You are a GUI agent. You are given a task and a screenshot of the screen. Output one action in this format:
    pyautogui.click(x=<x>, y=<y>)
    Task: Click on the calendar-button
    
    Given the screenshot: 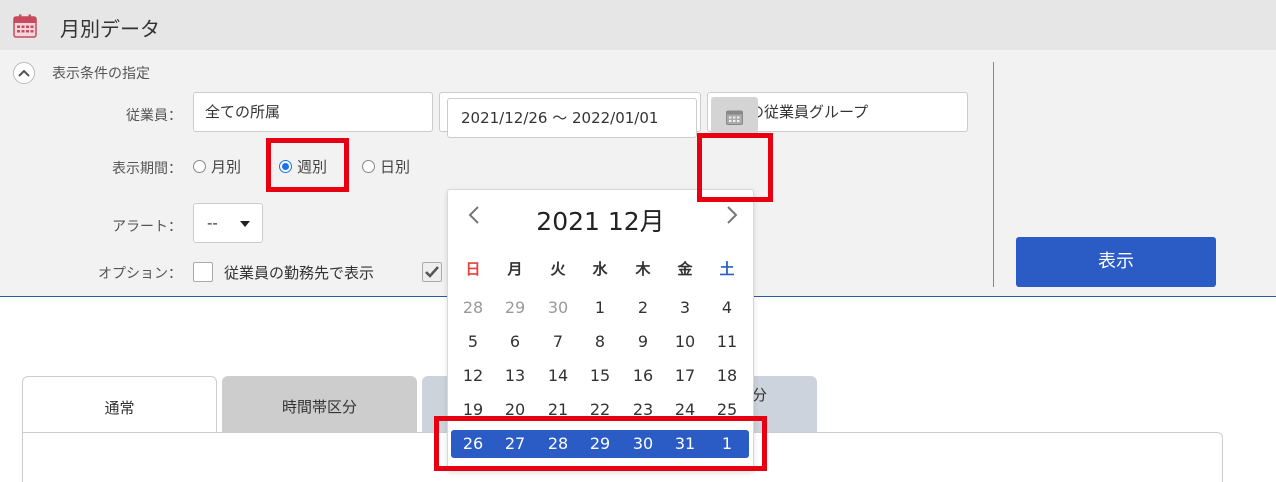 What is the action you would take?
    pyautogui.click(x=734, y=117)
    